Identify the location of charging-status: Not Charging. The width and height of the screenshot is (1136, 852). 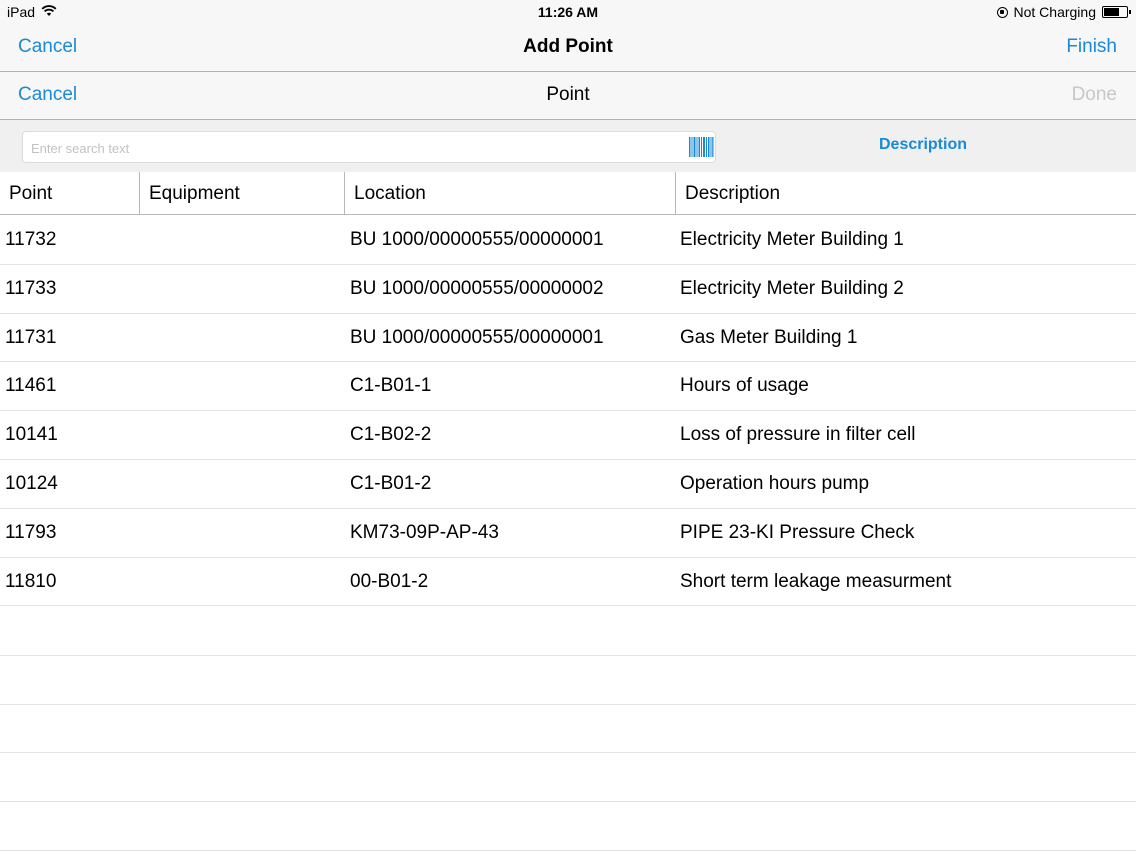
(1055, 12).